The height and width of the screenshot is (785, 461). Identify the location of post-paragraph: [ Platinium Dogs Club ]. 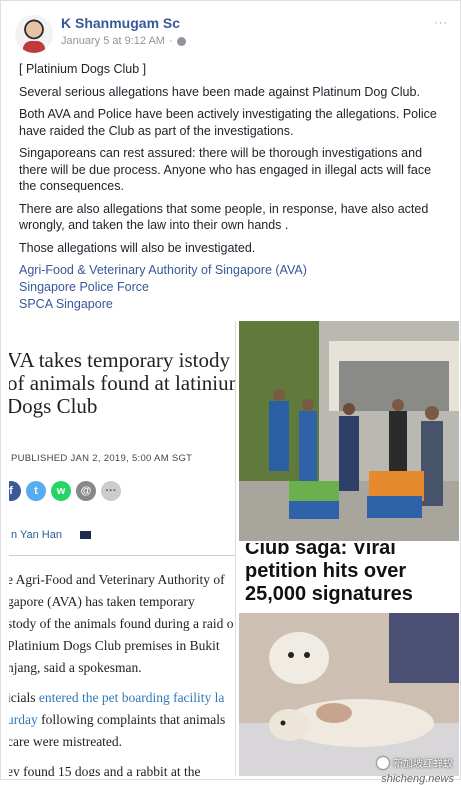
(83, 69).